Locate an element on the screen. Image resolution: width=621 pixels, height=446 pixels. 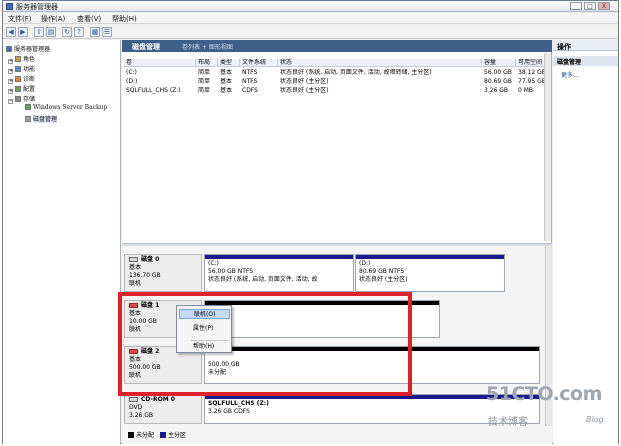
export-icon: ▦ is located at coordinates (95, 32).